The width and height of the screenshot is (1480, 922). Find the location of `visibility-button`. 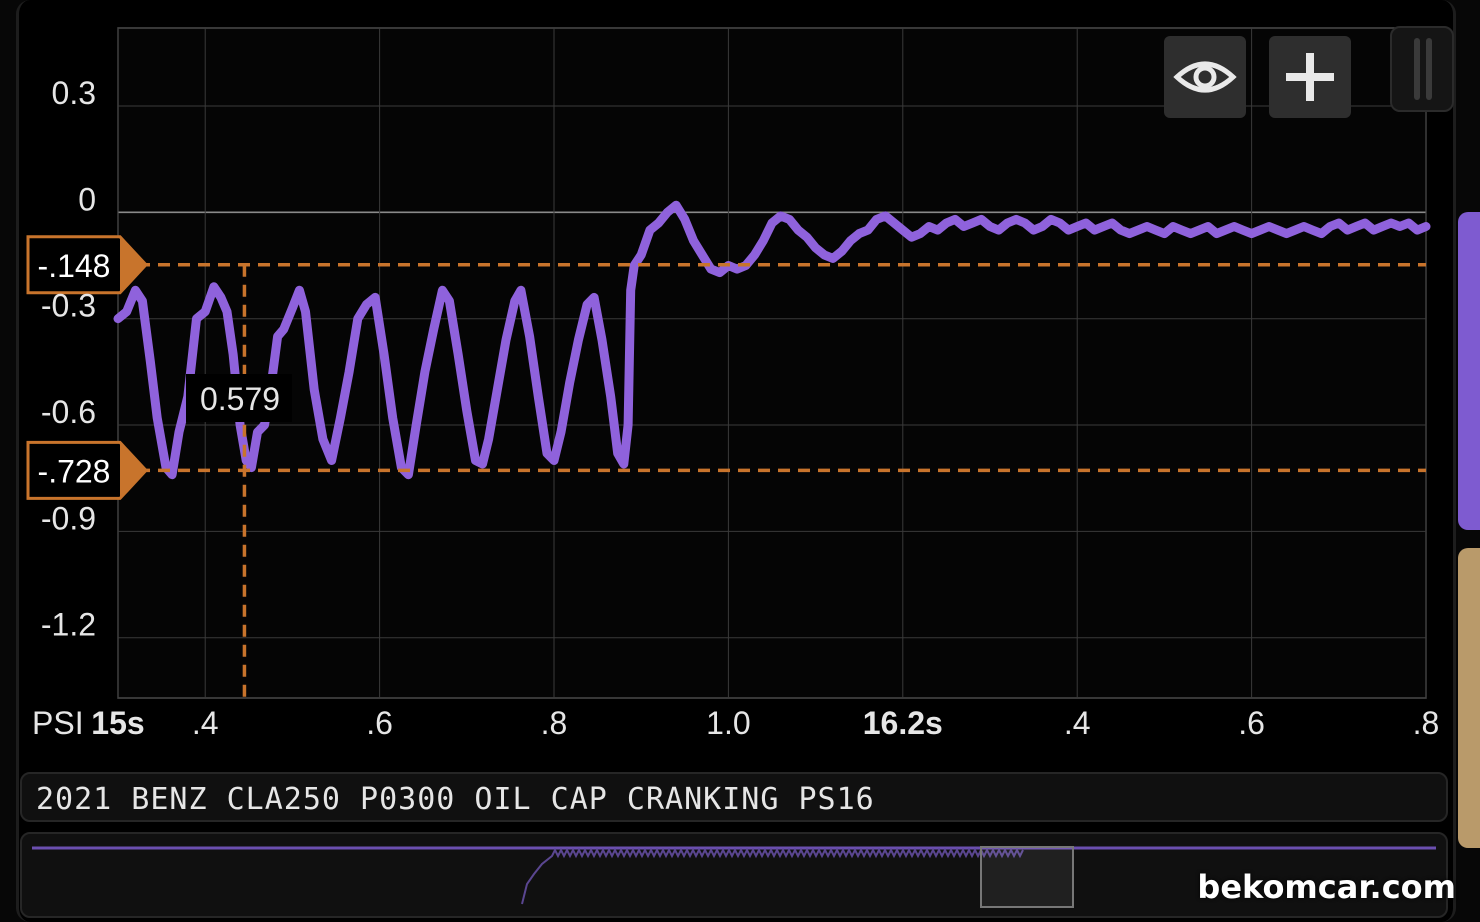

visibility-button is located at coordinates (1205, 77).